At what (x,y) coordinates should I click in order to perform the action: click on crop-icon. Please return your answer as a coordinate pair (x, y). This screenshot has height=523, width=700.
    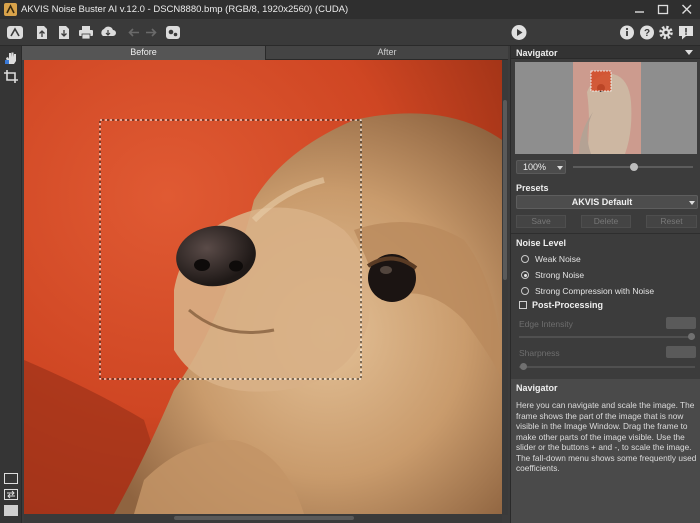
    Looking at the image, I should click on (11, 76).